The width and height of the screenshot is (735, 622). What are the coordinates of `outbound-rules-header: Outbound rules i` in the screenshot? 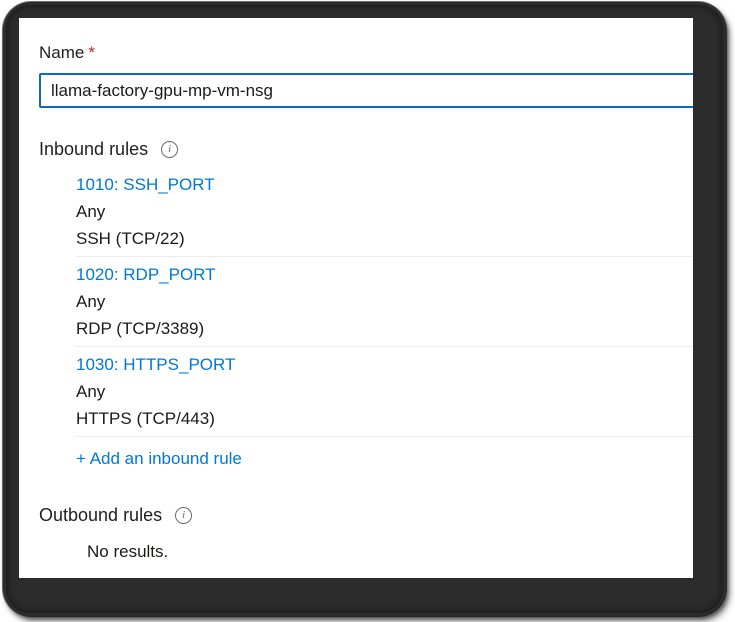 It's located at (116, 515).